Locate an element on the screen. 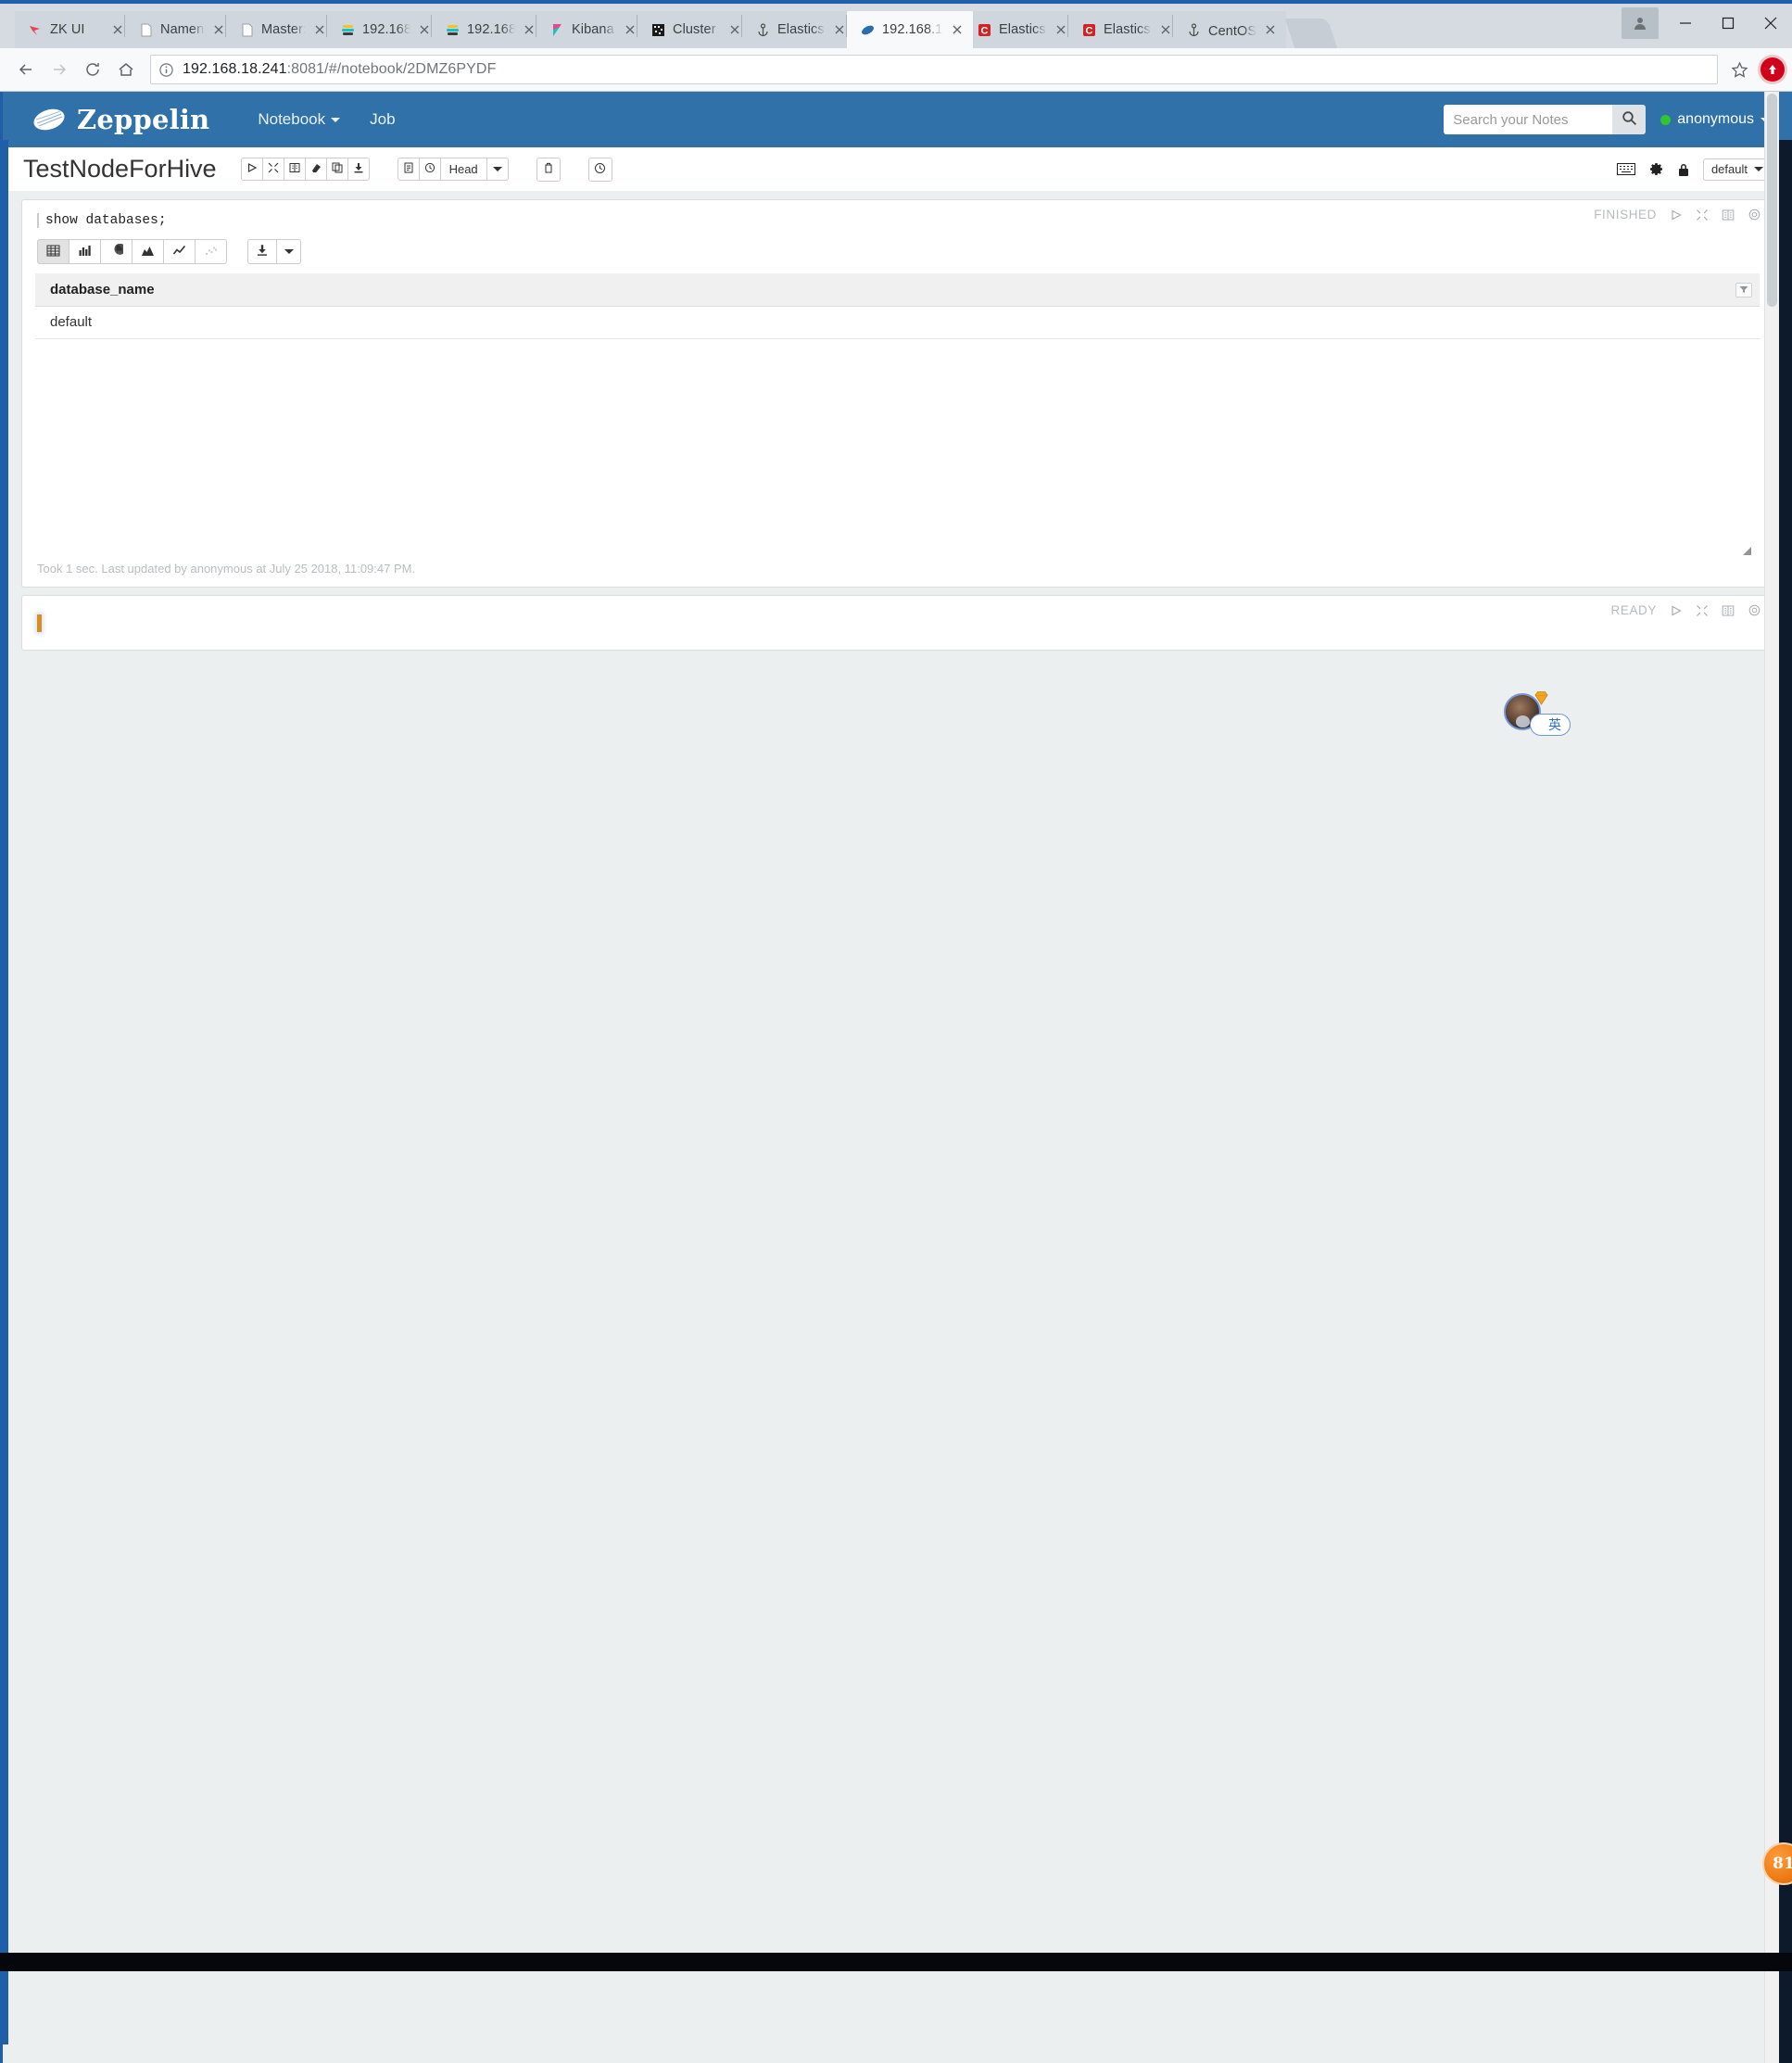 The height and width of the screenshot is (2063, 1792). browser-tab-2: Master: cento is located at coordinates (280, 29).